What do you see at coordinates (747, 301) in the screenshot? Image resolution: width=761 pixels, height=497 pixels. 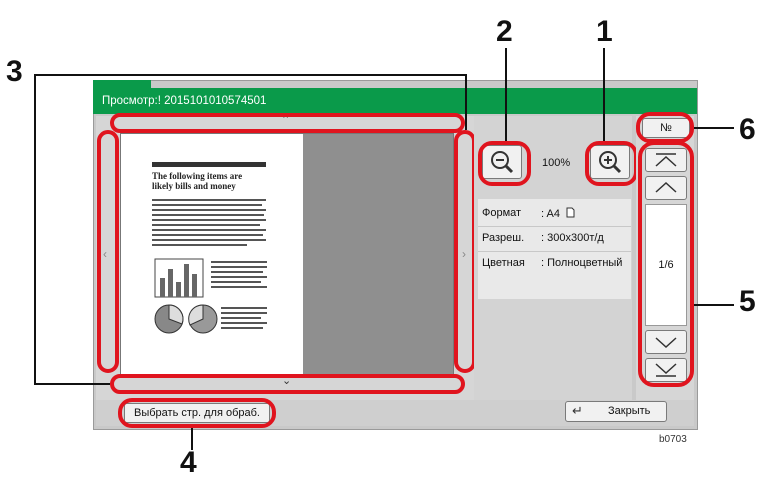 I see `callout-5: 5` at bounding box center [747, 301].